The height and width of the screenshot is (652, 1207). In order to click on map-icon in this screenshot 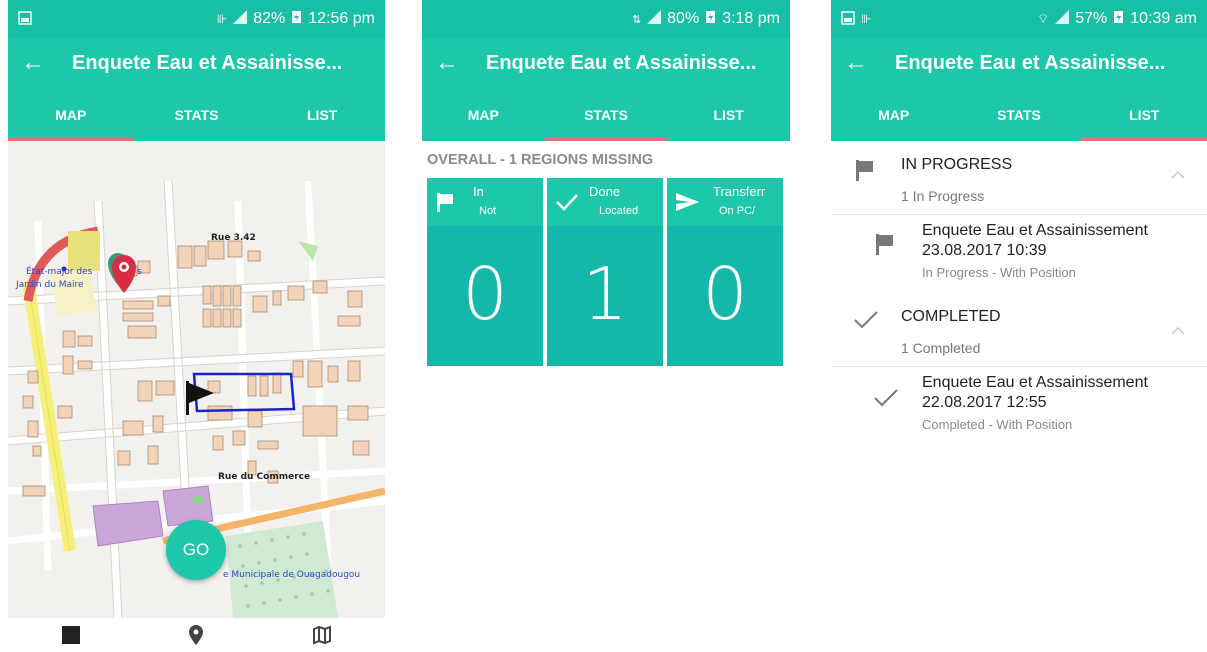, I will do `click(322, 635)`.